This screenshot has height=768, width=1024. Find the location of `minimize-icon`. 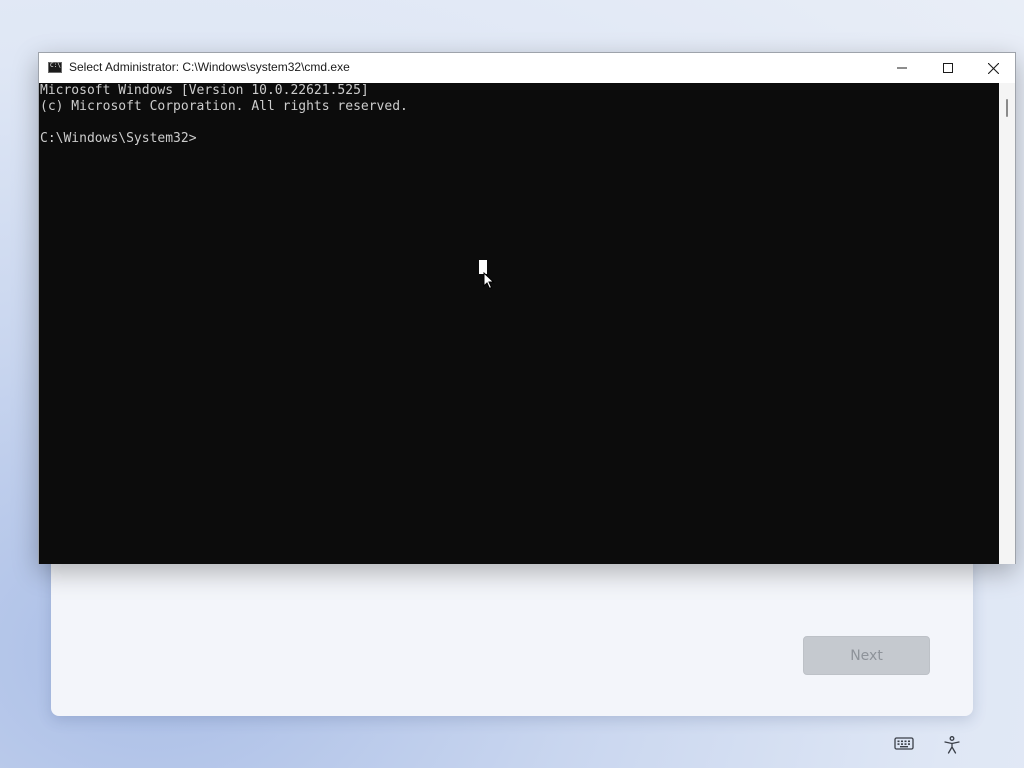

minimize-icon is located at coordinates (902, 68).